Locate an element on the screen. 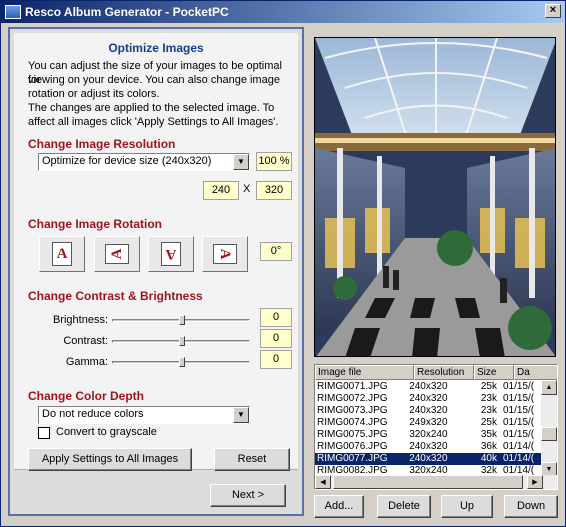  list-cell: RIMG0076.JPG is located at coordinates (352, 446).